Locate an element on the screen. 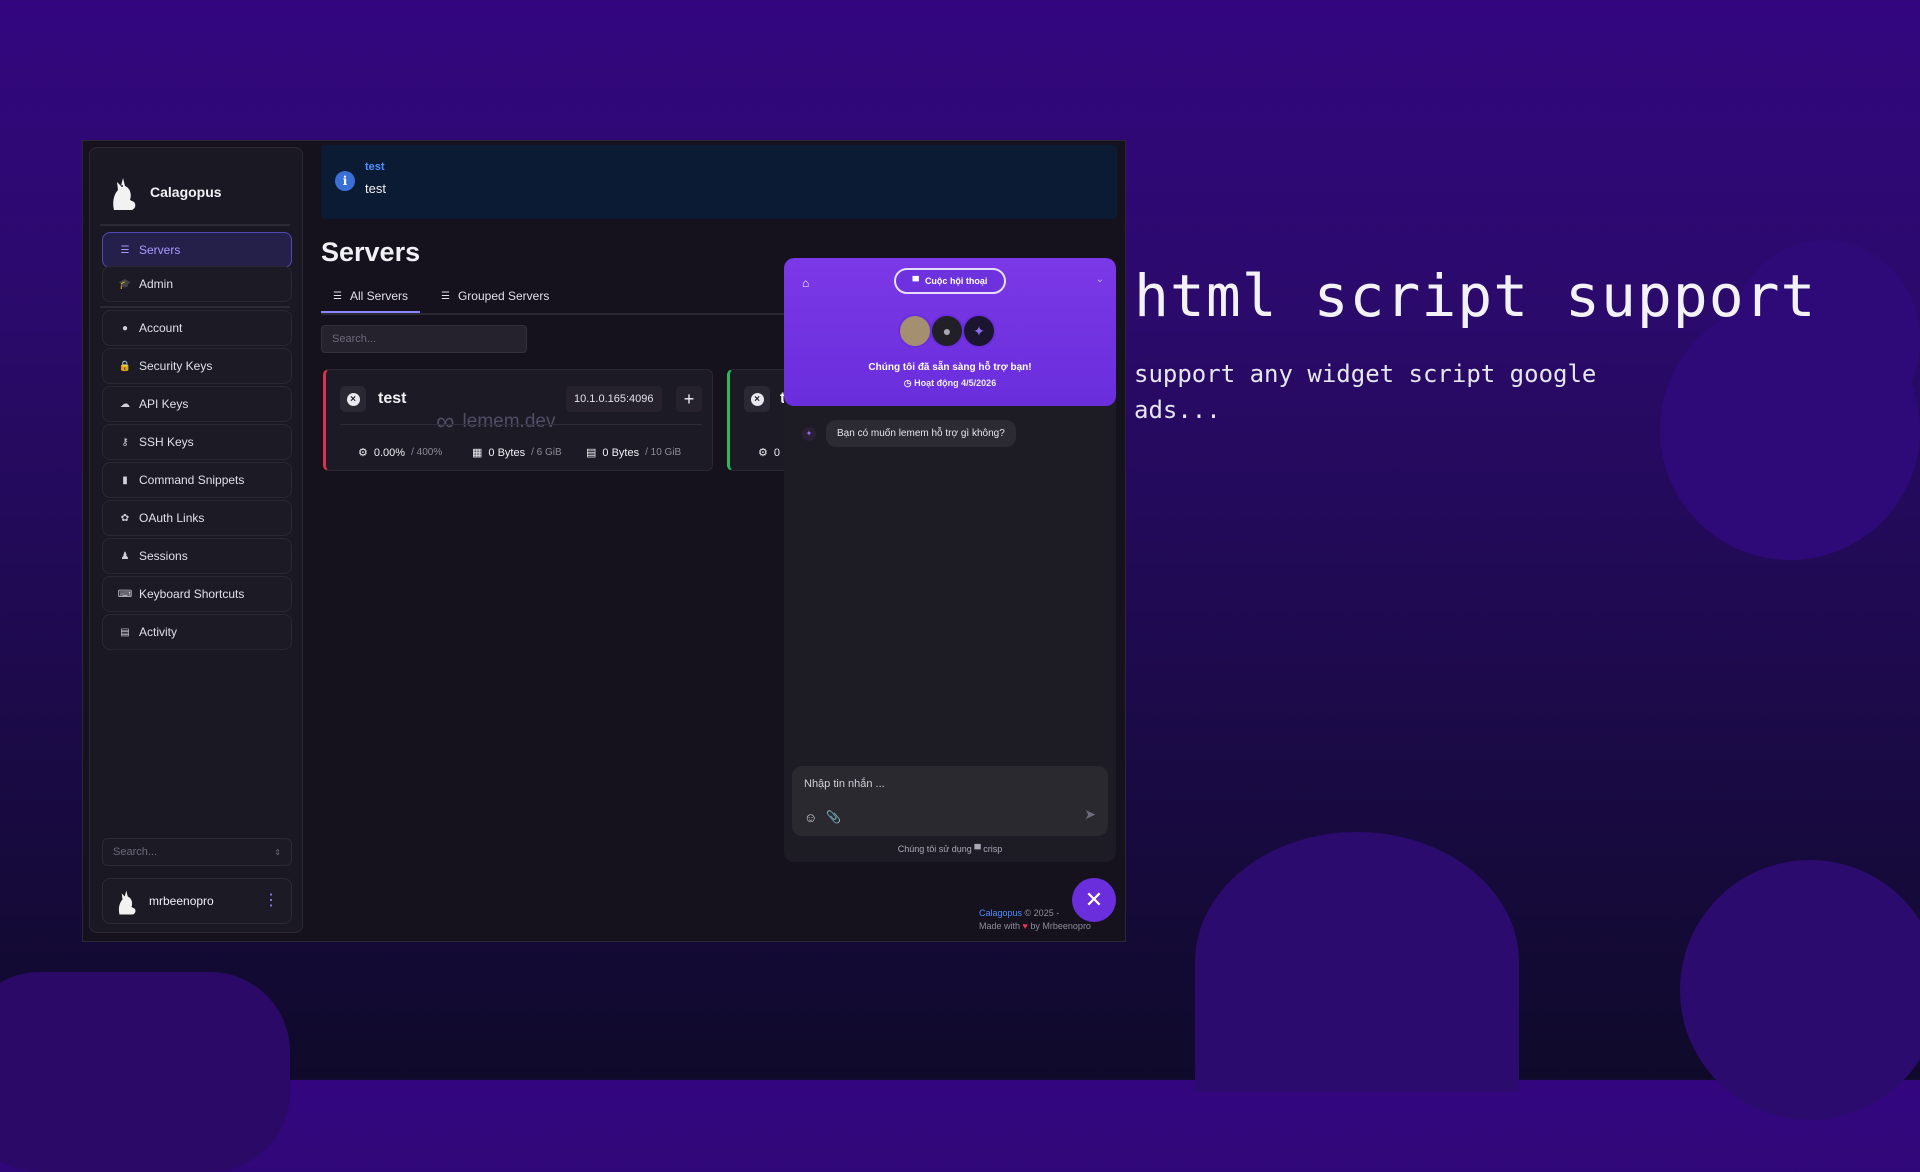  powered-by-text: Chúng tôi sử dụng is located at coordinates (934, 849).